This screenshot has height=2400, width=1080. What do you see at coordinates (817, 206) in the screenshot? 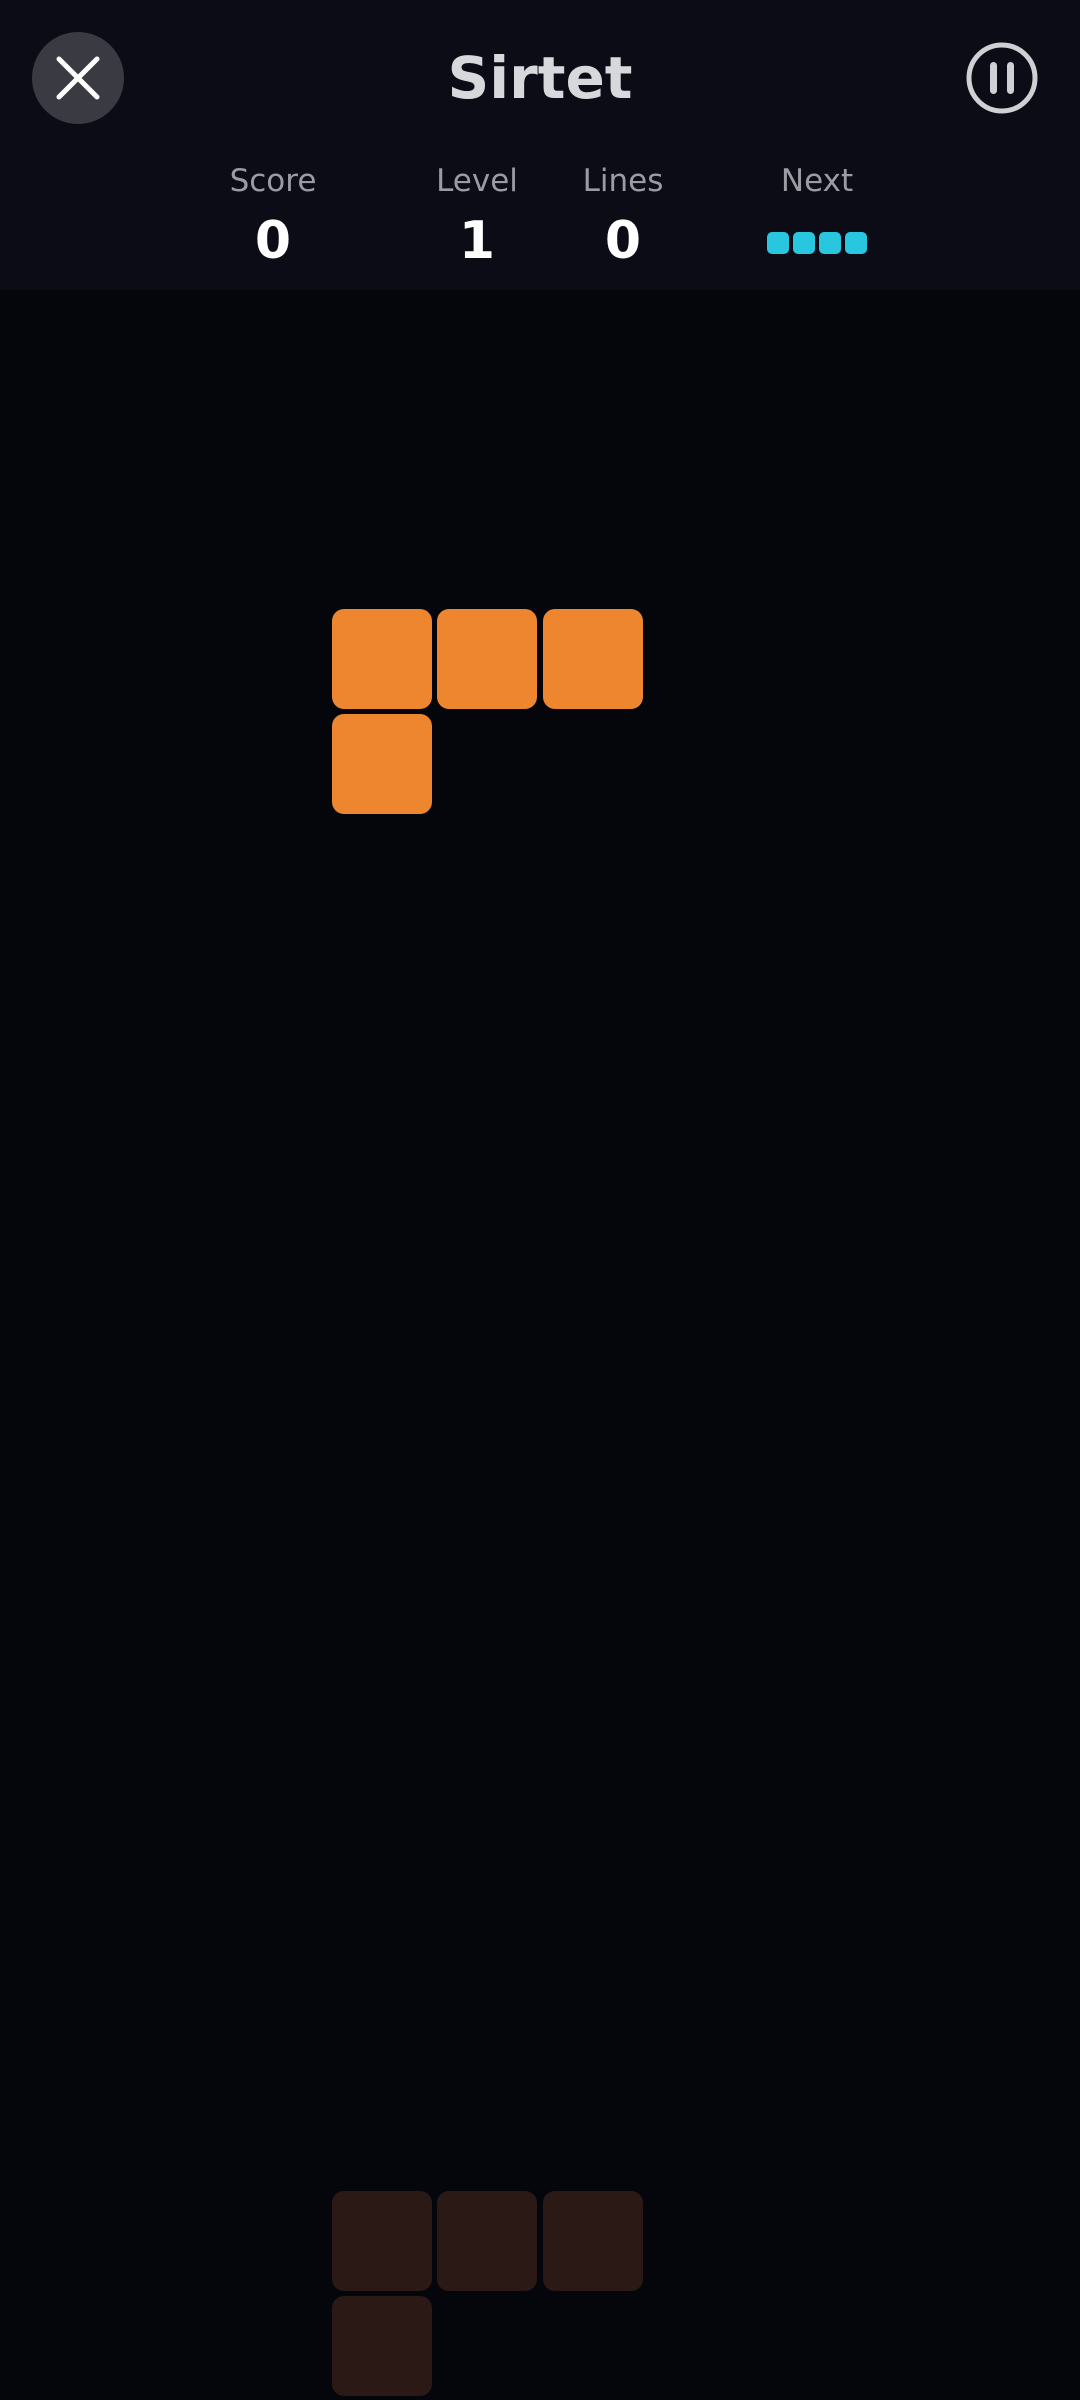
I see `next-stat: Next` at bounding box center [817, 206].